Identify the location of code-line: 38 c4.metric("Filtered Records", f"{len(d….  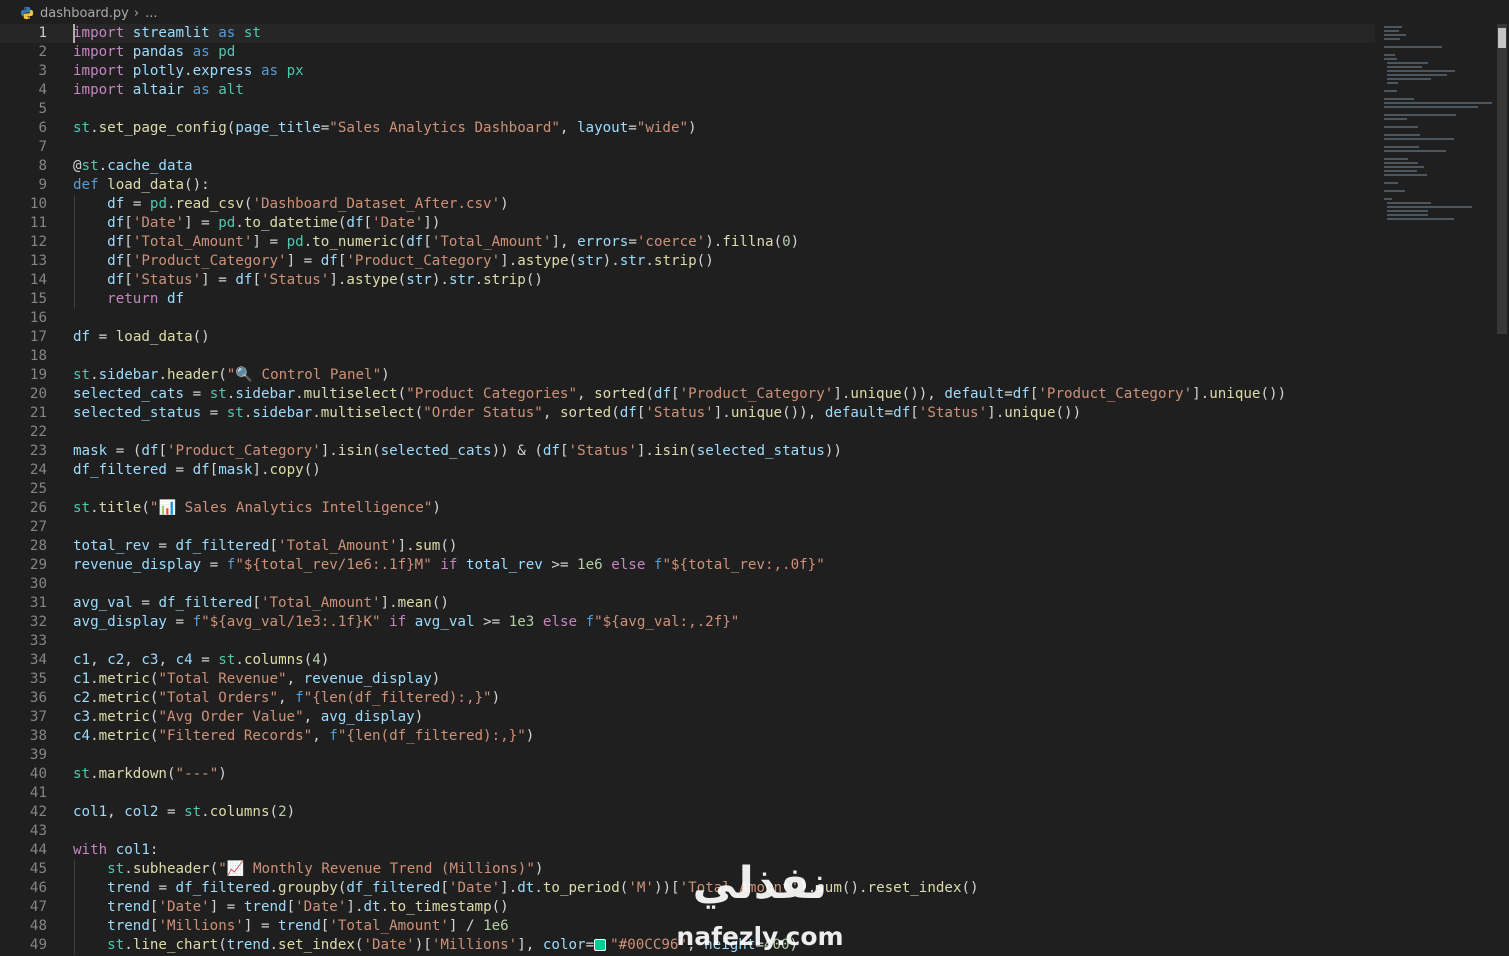
(687, 736).